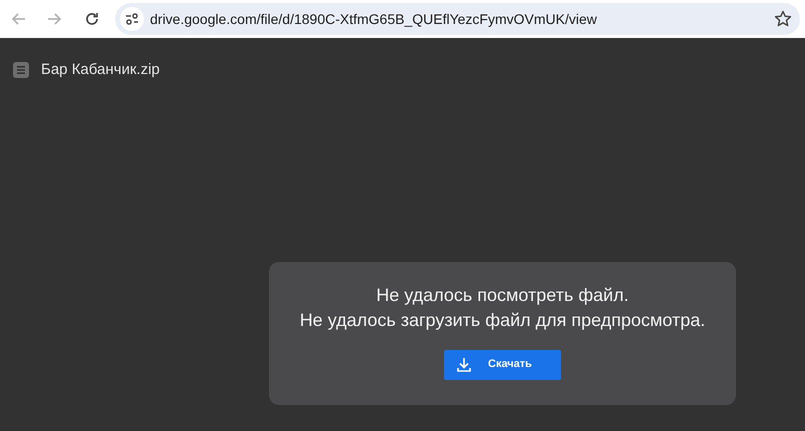 This screenshot has height=431, width=805. Describe the element at coordinates (92, 19) in the screenshot. I see `reload-icon` at that location.